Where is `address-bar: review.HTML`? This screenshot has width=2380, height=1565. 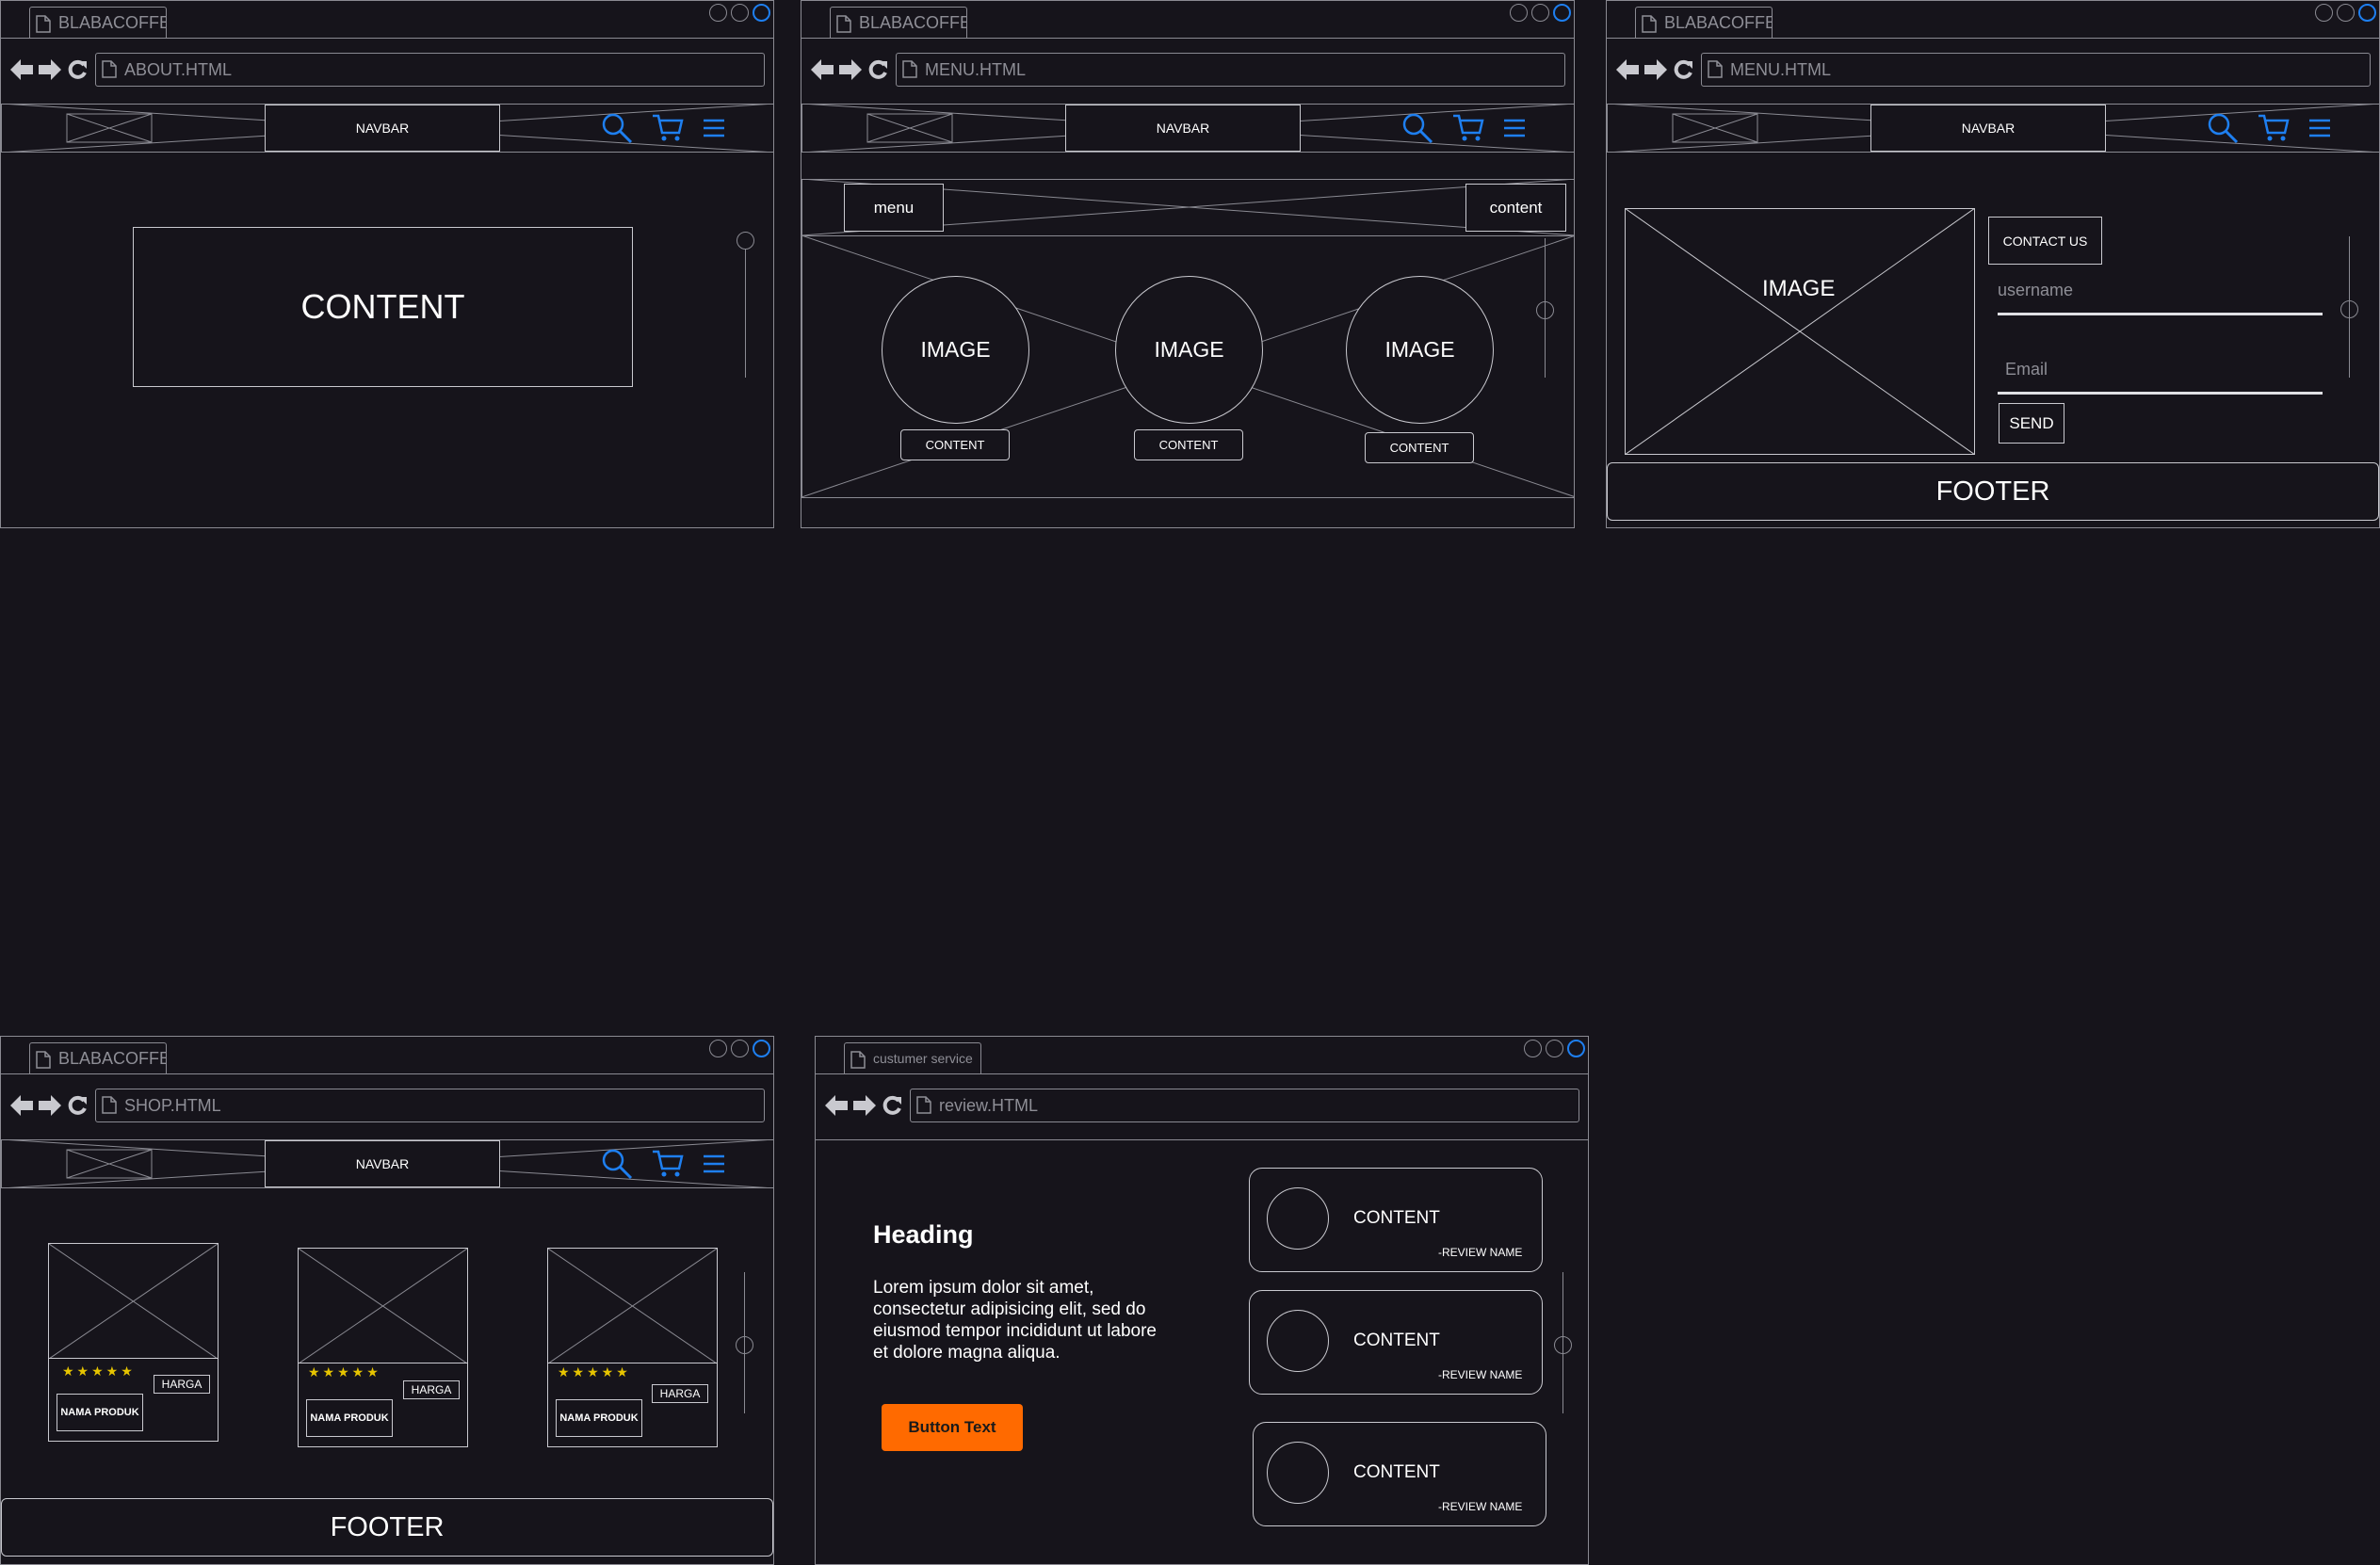
address-bar: review.HTML is located at coordinates (1244, 1105).